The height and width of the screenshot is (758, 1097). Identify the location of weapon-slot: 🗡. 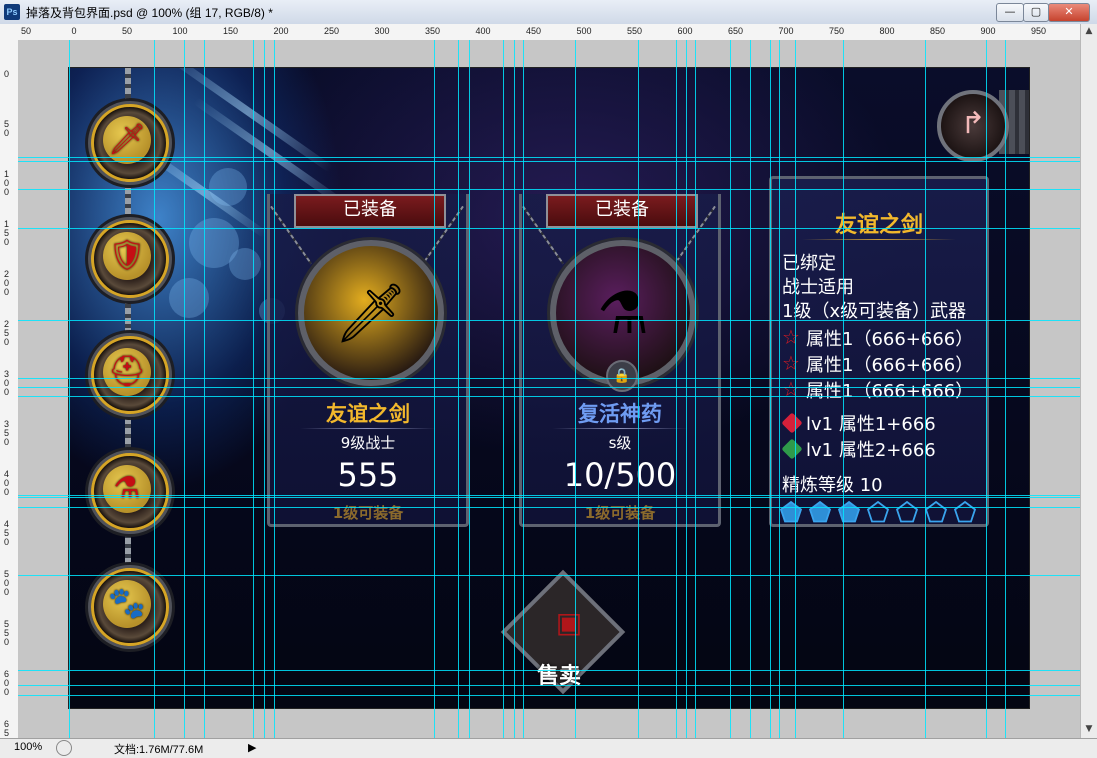
(130, 143).